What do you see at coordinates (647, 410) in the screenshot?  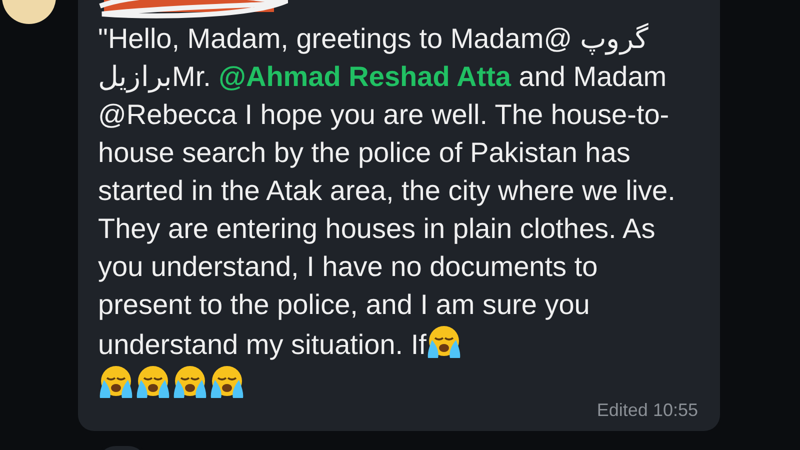 I see `edited-timestamp: Edited 10:55` at bounding box center [647, 410].